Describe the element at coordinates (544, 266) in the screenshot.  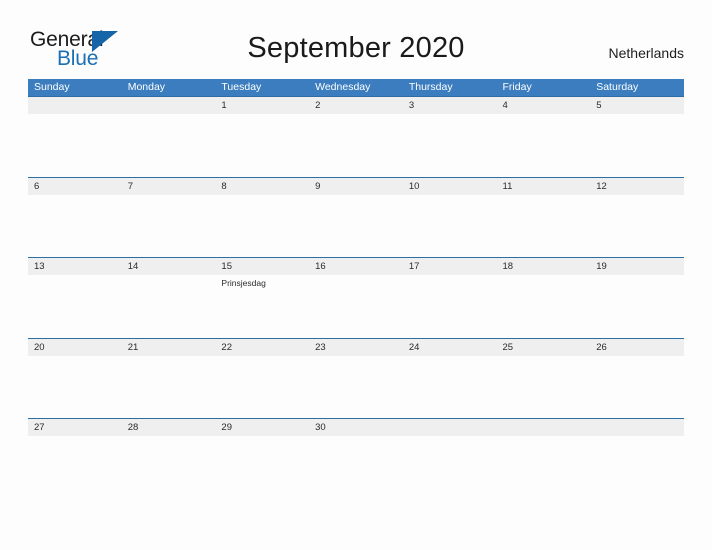
I see `day-cell: 18` at that location.